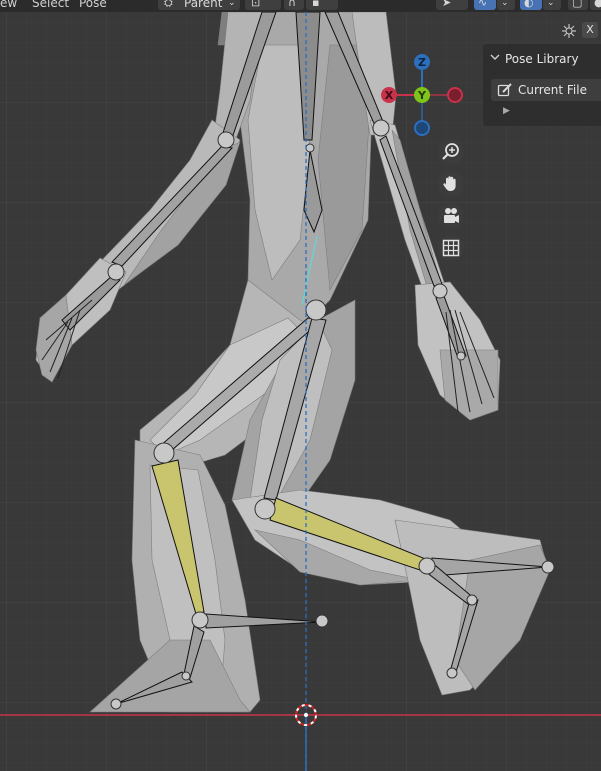 This screenshot has width=601, height=771. What do you see at coordinates (552, 90) in the screenshot?
I see `pose-library-value: Current File` at bounding box center [552, 90].